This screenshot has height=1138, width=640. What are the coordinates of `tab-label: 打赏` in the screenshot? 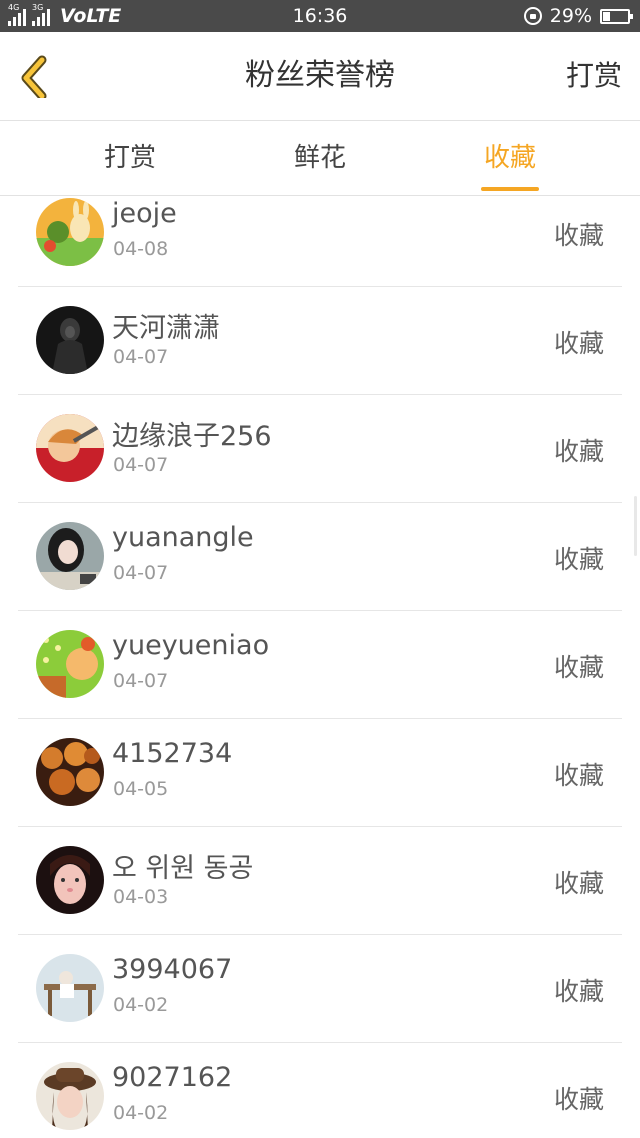 It's located at (129, 158).